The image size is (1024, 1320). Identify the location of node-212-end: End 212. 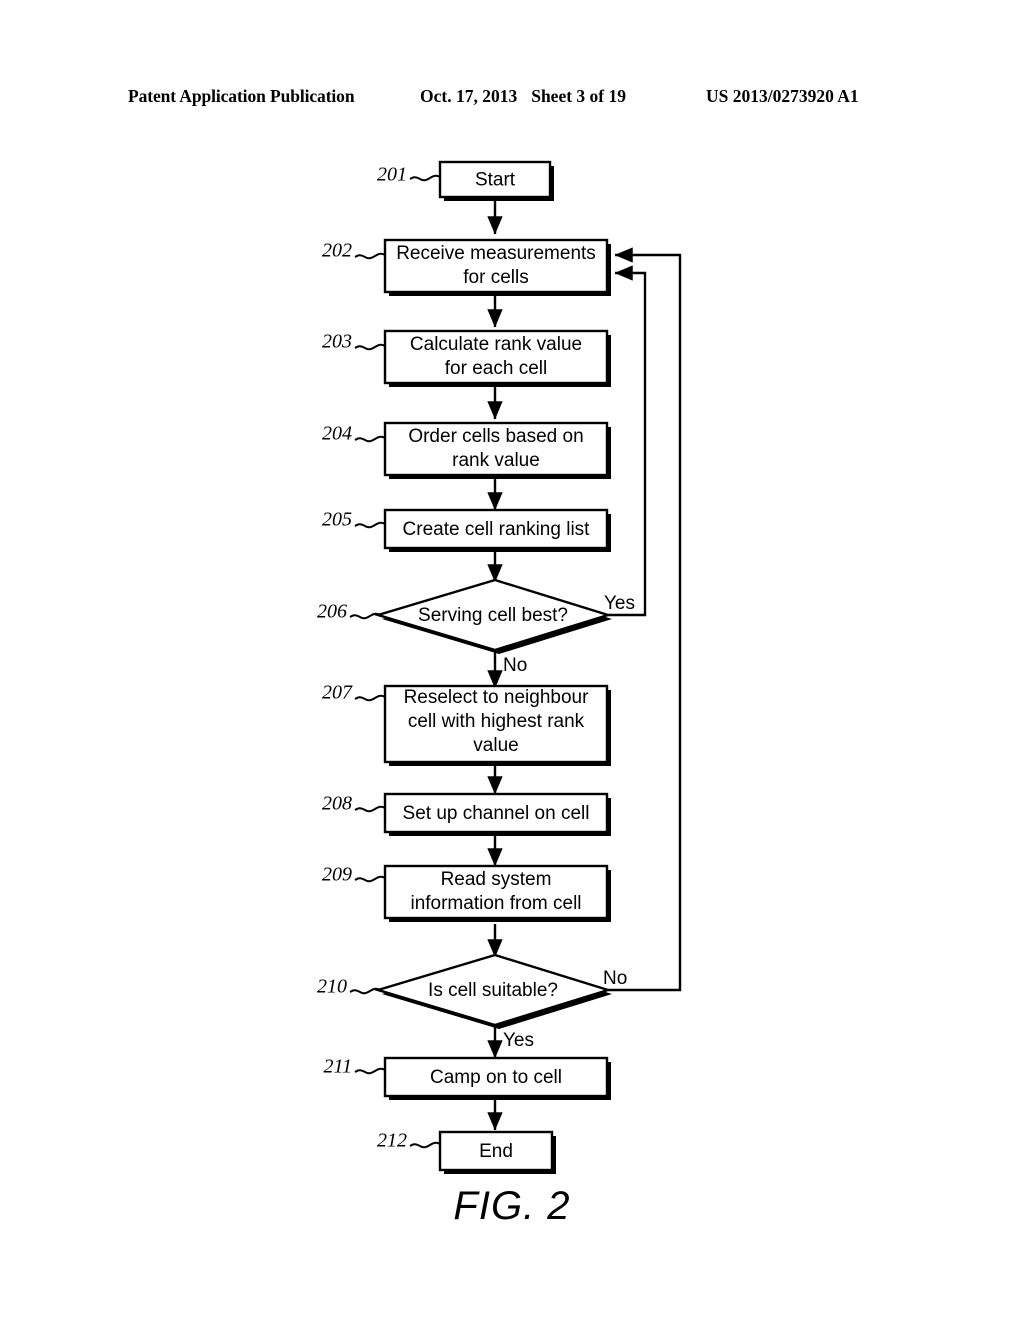
(466, 1152).